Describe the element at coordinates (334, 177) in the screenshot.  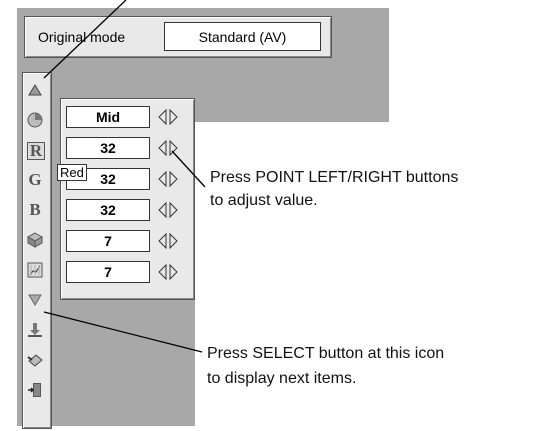
I see `point-note-line1: Press POINT LEFT/RIGHT buttons` at that location.